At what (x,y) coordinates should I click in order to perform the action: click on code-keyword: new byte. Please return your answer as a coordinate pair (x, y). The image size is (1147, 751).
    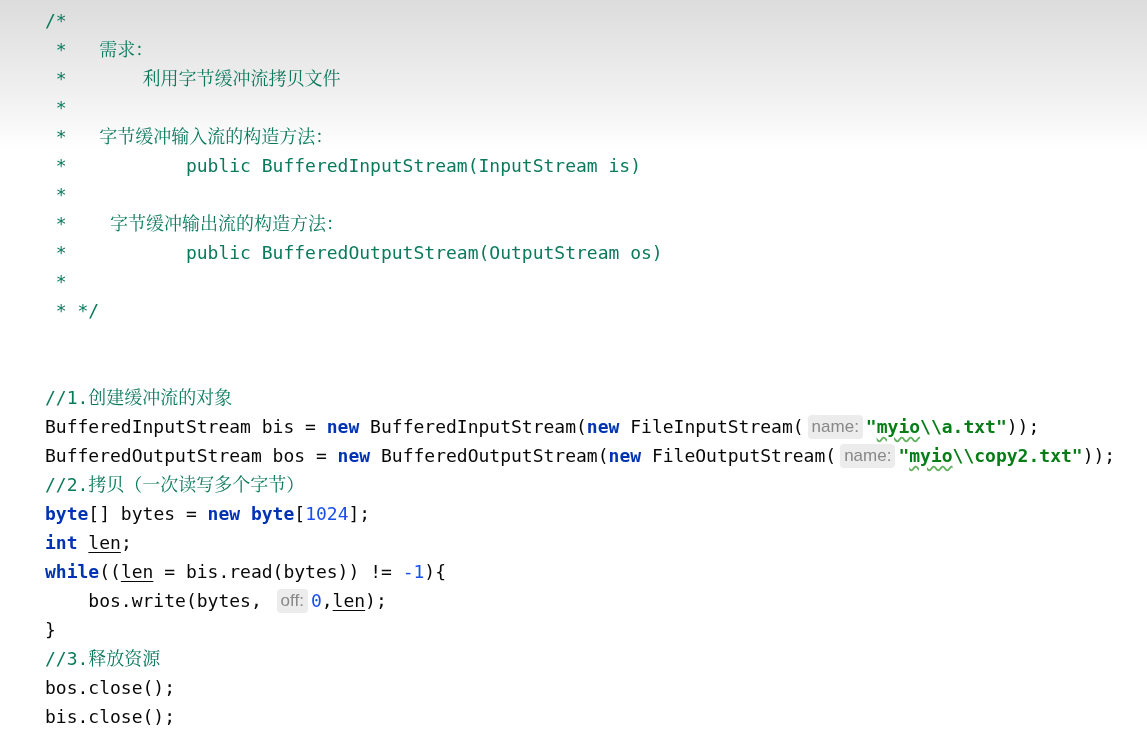
    Looking at the image, I should click on (251, 514).